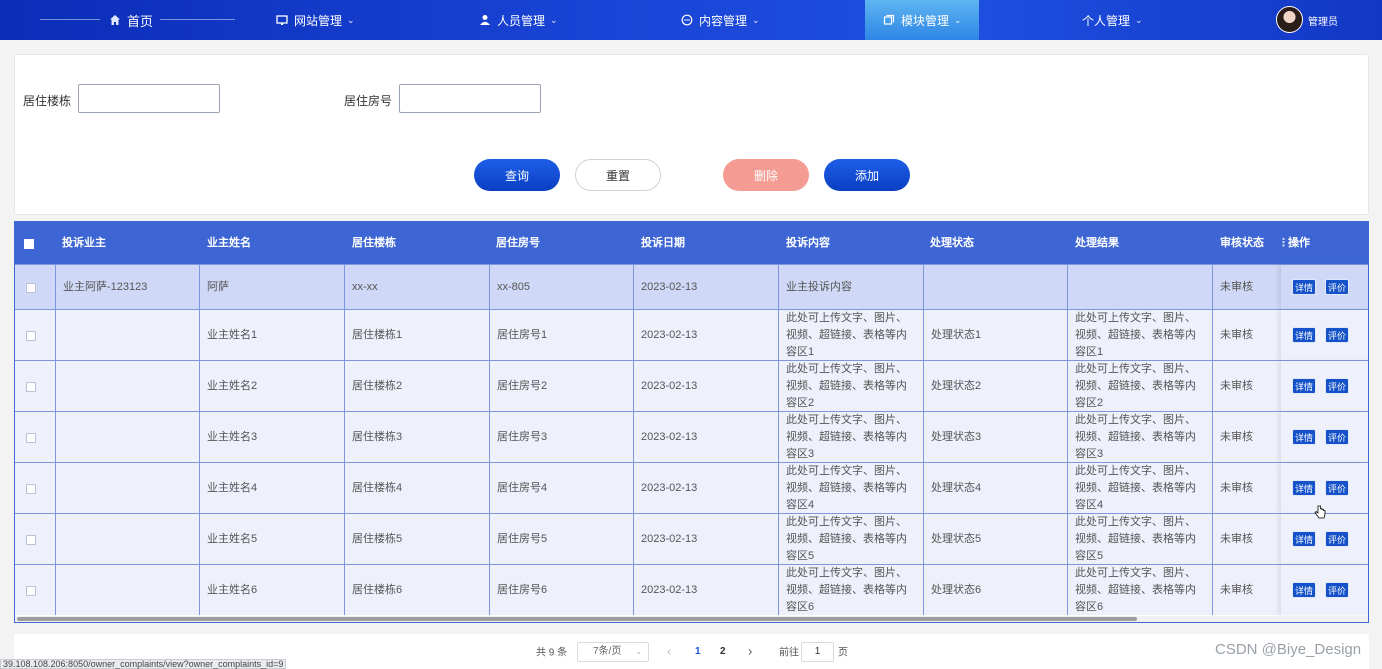 The image size is (1382, 669). What do you see at coordinates (808, 243) in the screenshot?
I see `header-content: 投诉内容` at bounding box center [808, 243].